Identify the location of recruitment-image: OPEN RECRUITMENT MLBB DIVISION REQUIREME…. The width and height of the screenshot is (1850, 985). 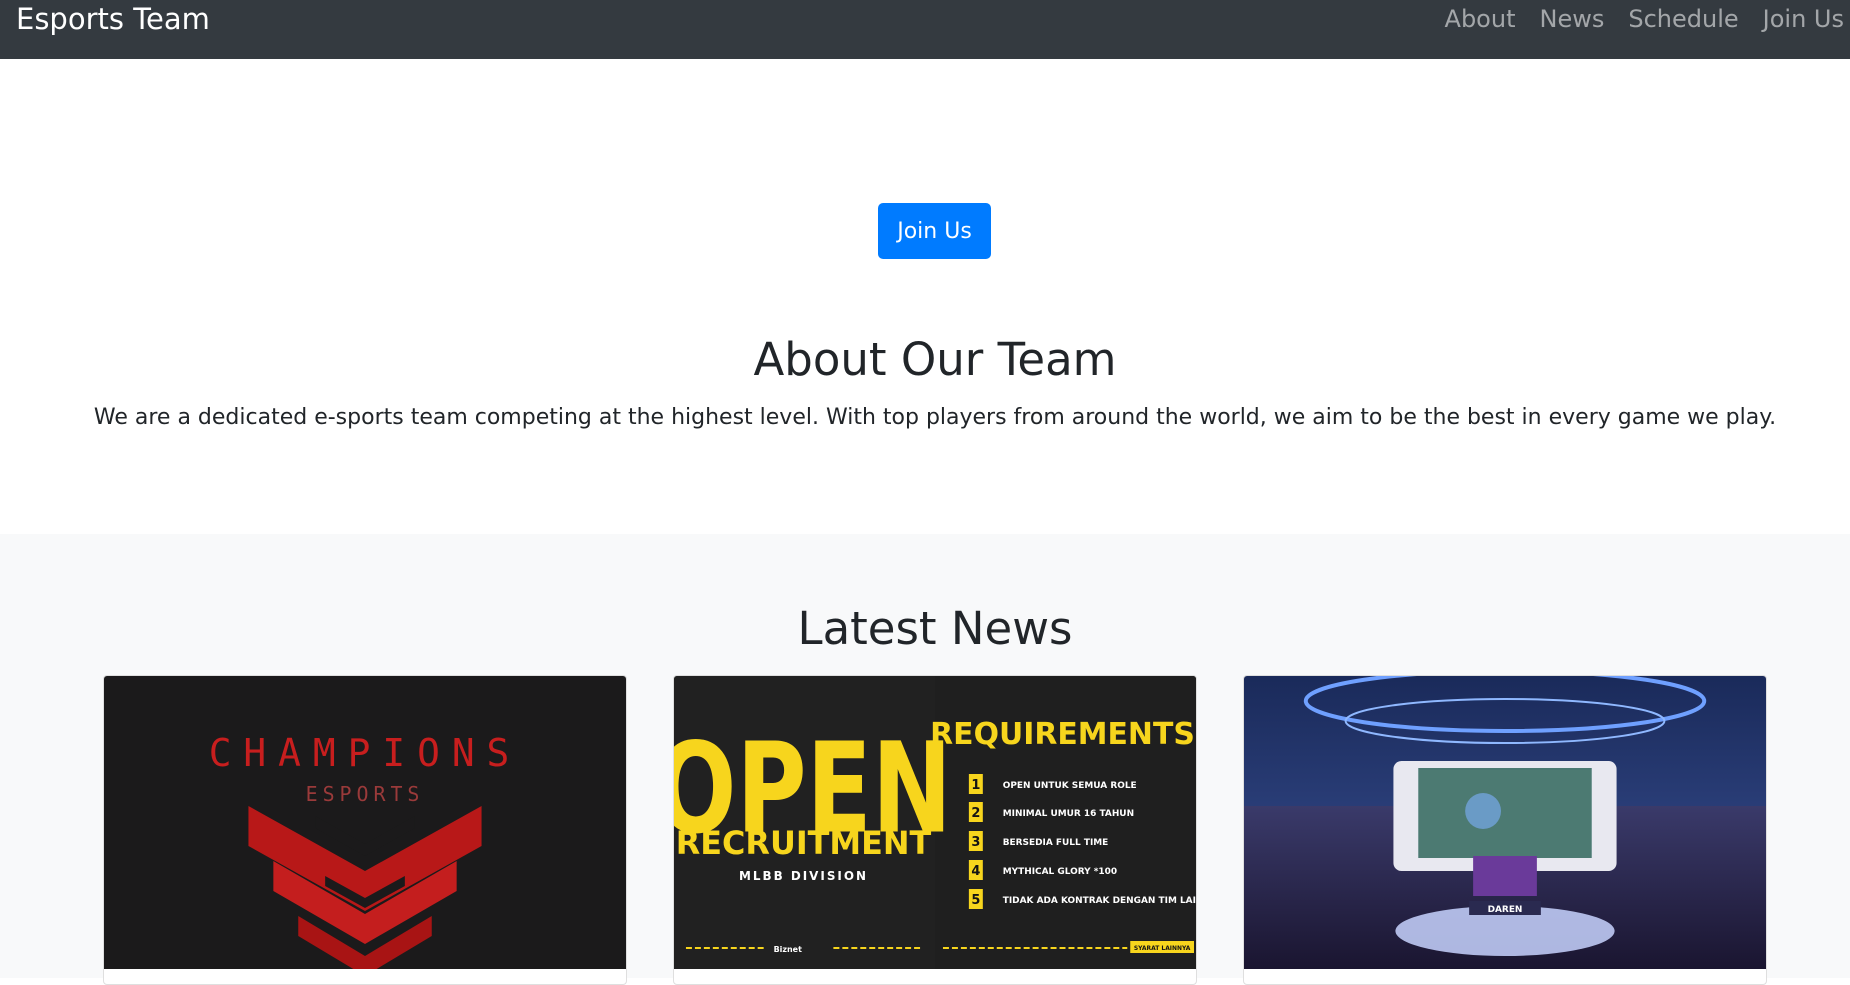
(935, 822).